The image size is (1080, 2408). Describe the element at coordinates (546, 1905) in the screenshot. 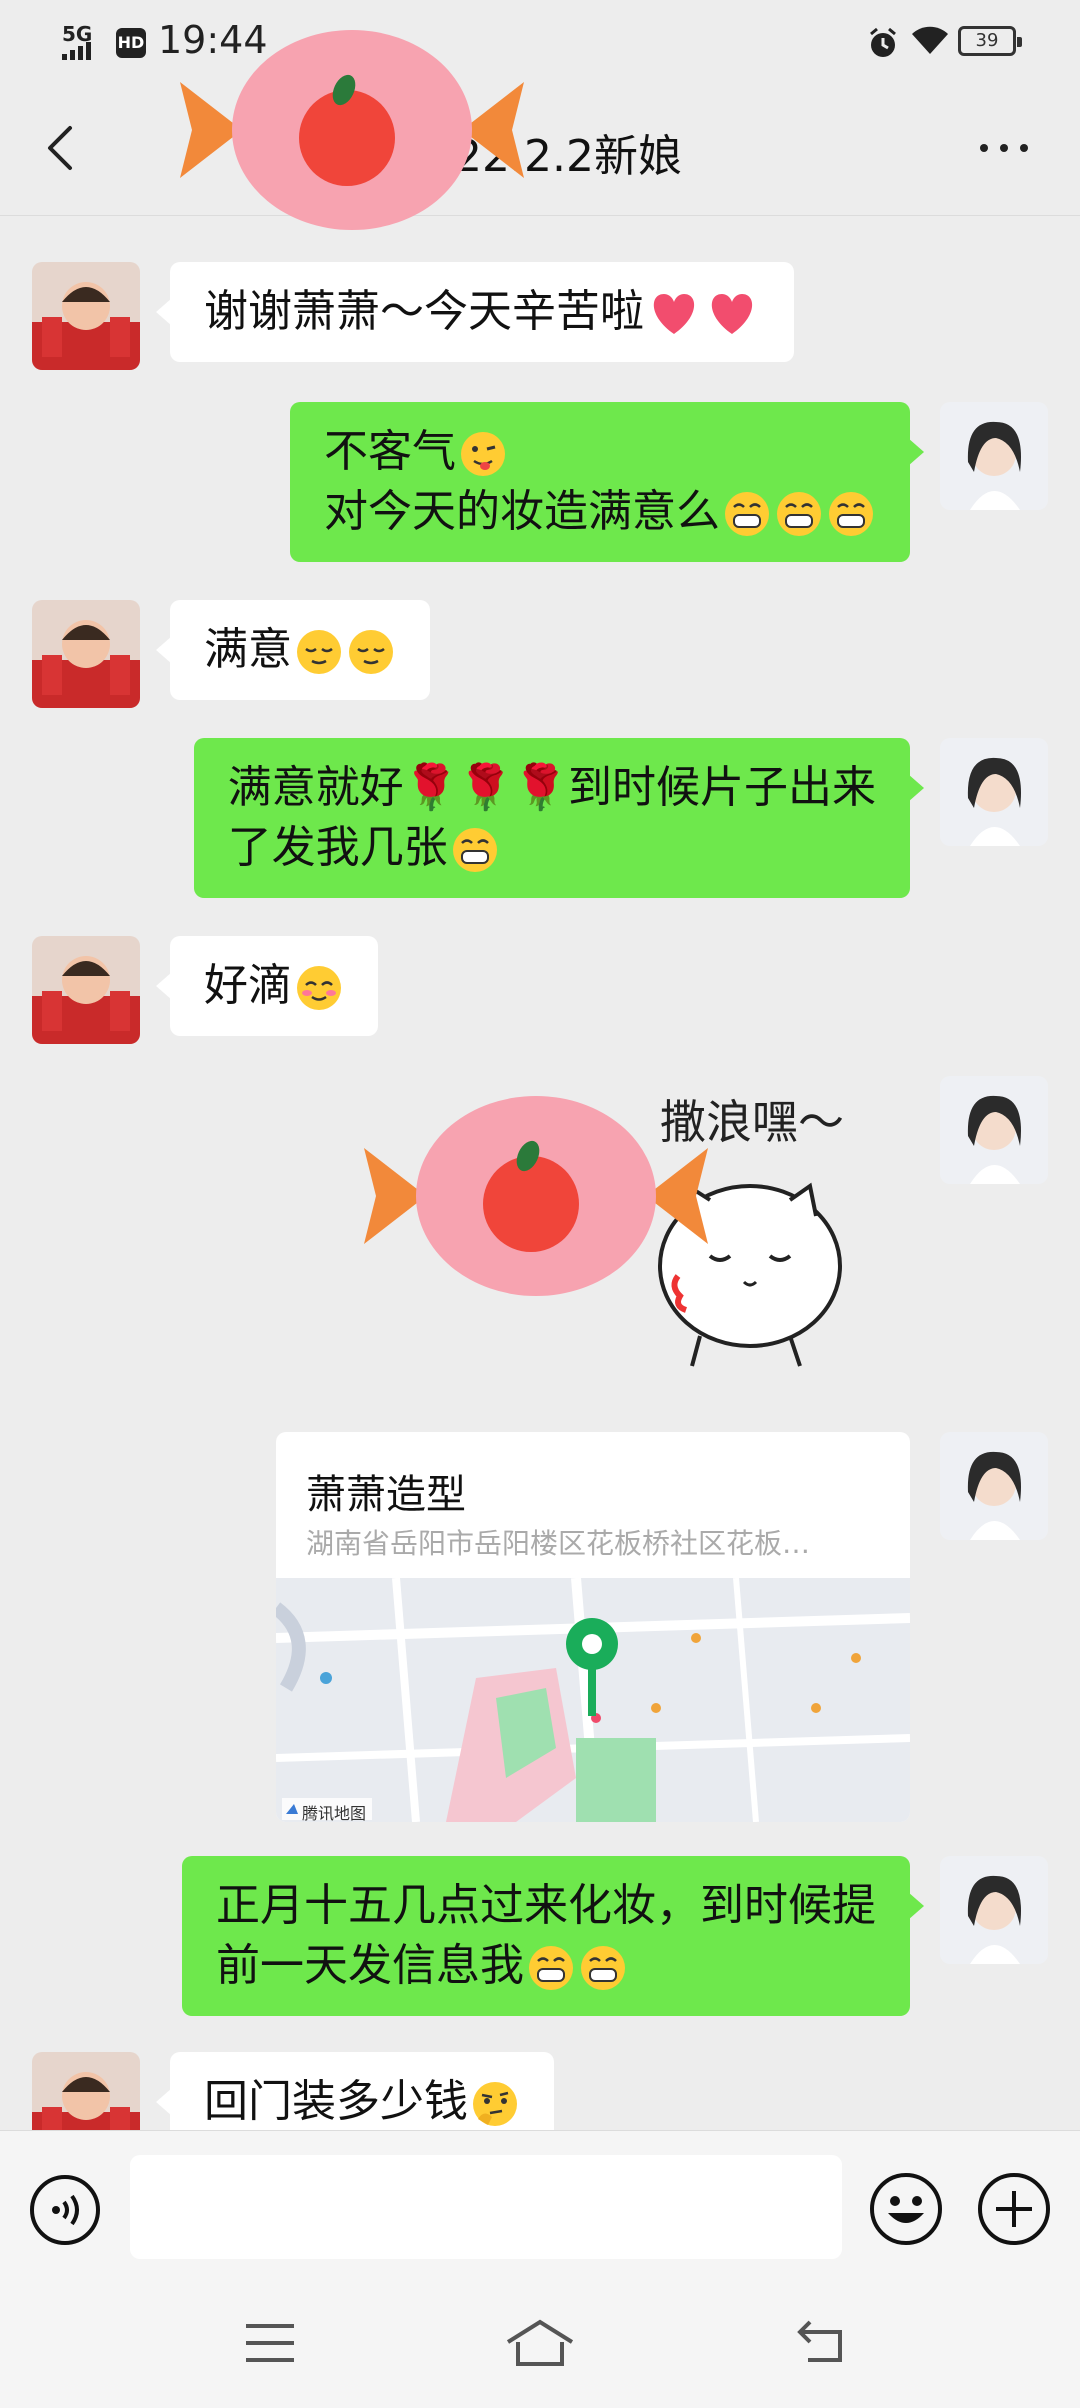

I see `message-text: 正月十五几点过来化妆，到时候提` at that location.